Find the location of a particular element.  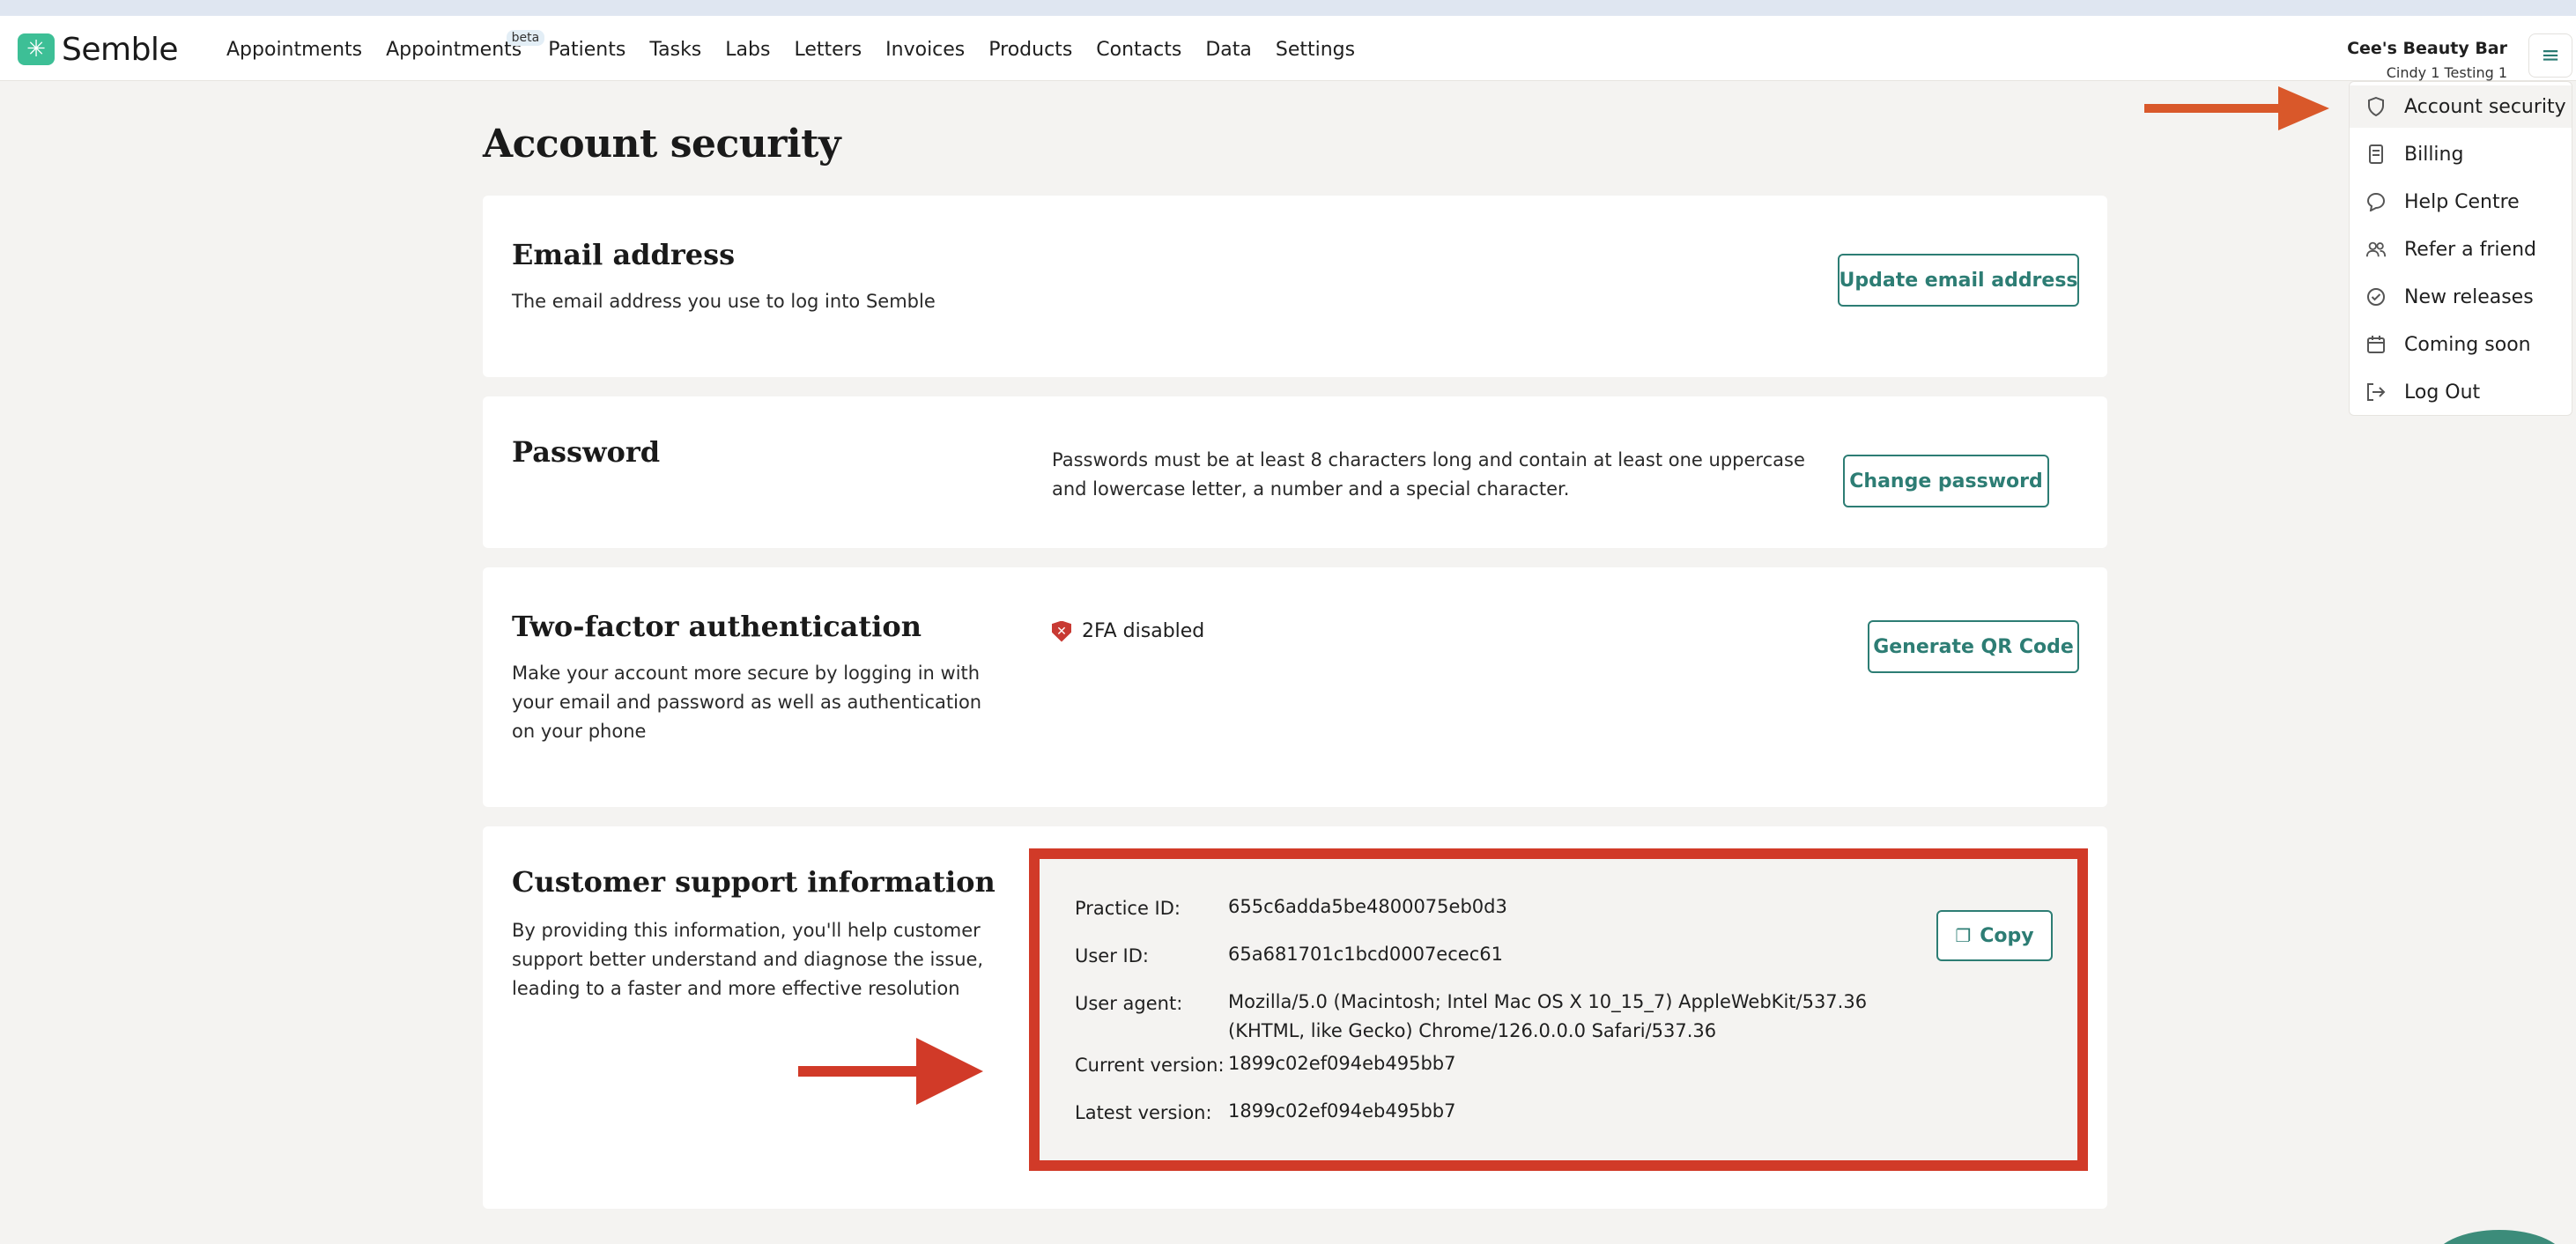

nav-letters: Letters is located at coordinates (828, 50).